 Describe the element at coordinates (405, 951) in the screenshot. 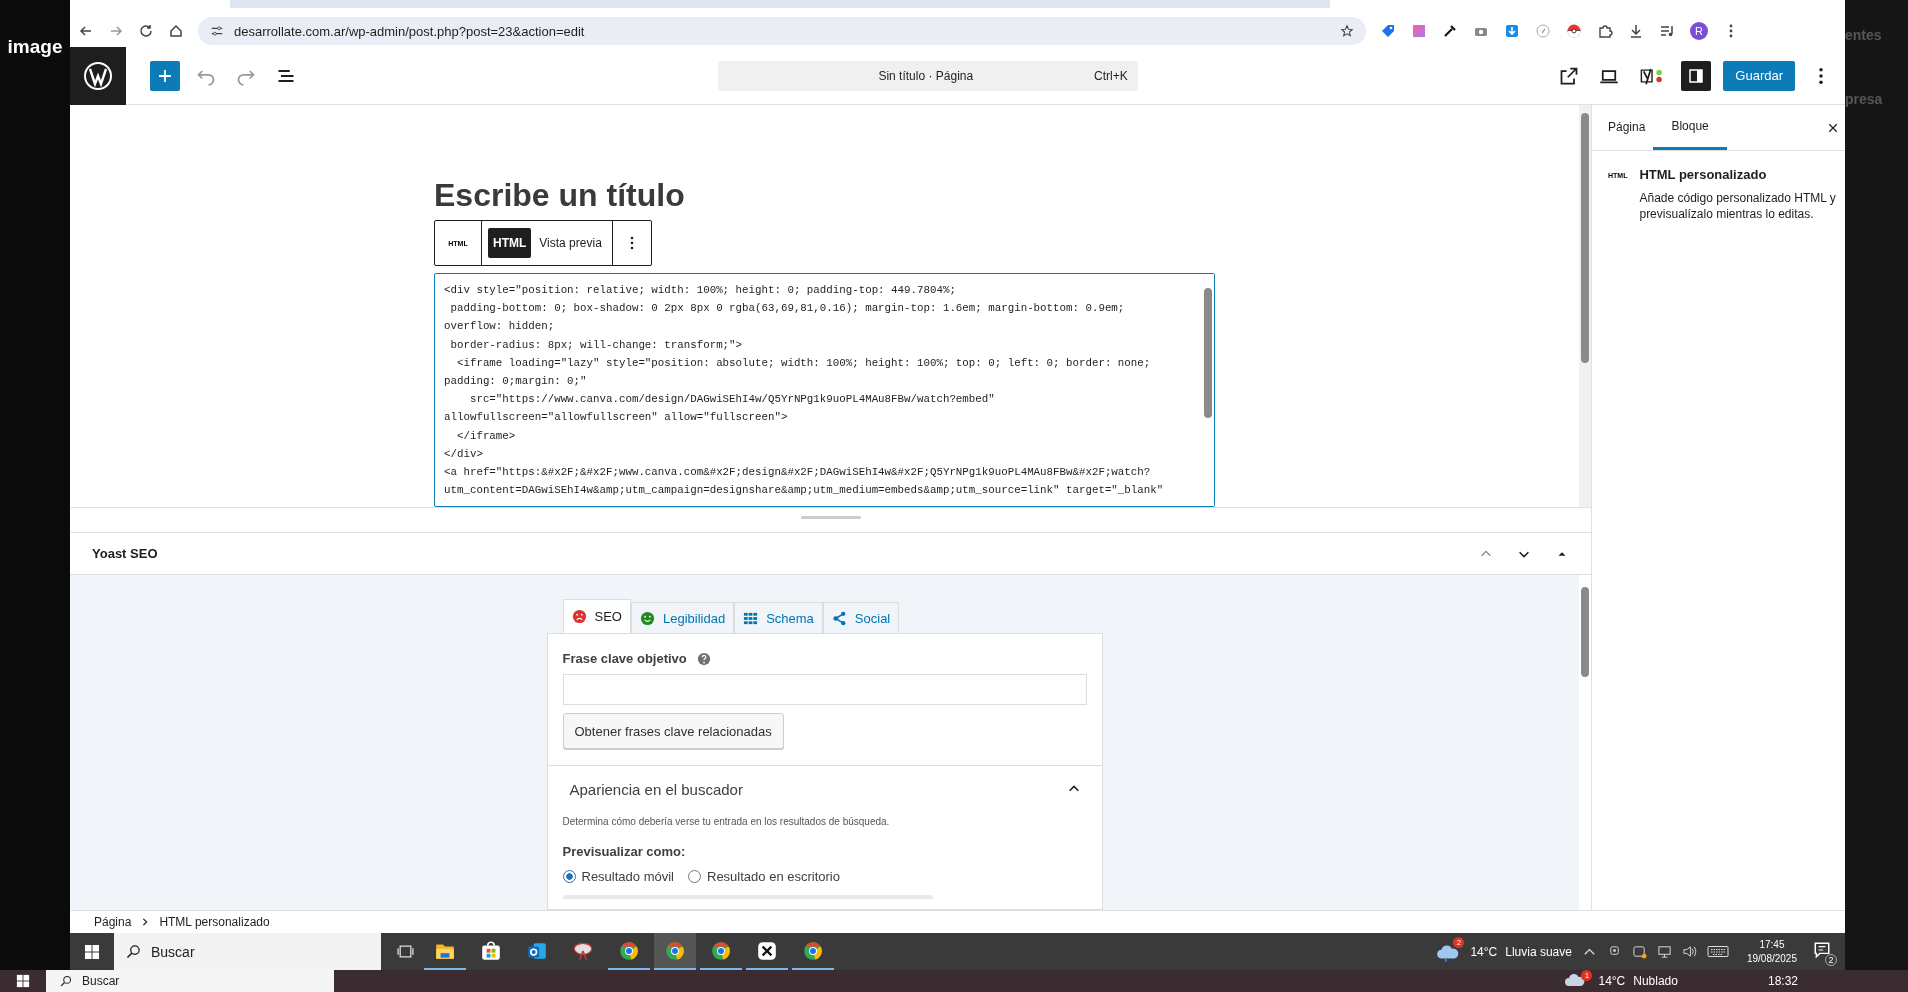

I see `task-view-icon` at that location.